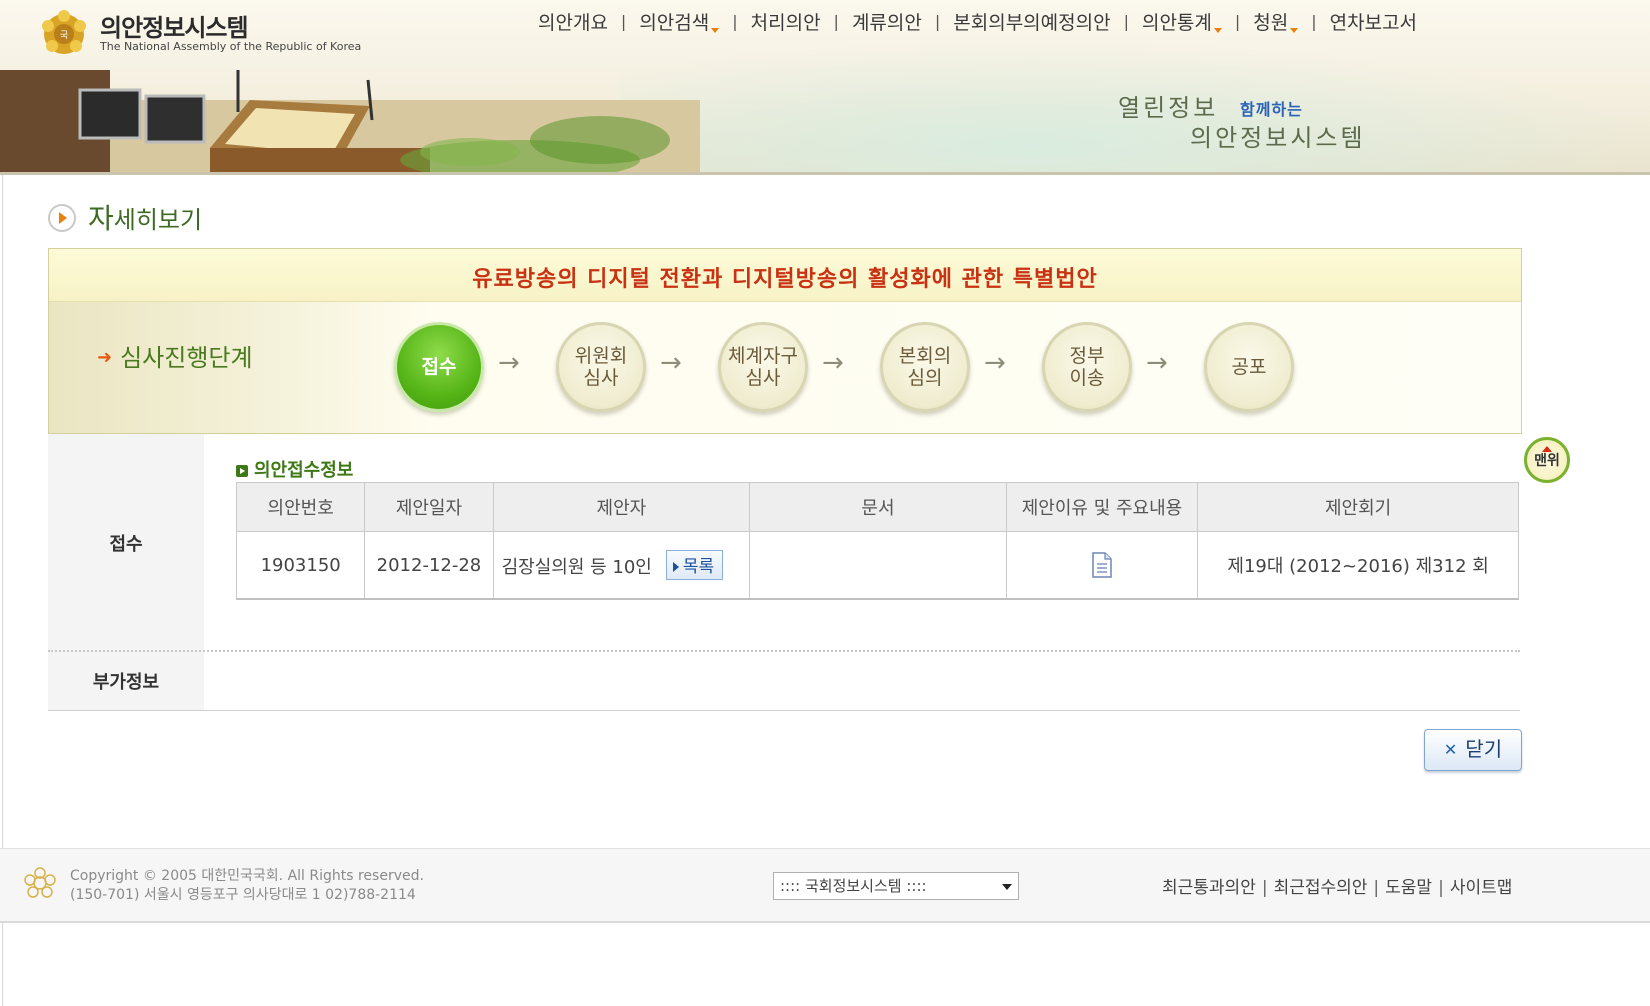 The height and width of the screenshot is (1006, 1650). Describe the element at coordinates (304, 470) in the screenshot. I see `section-title-text: 의안접수정보` at that location.